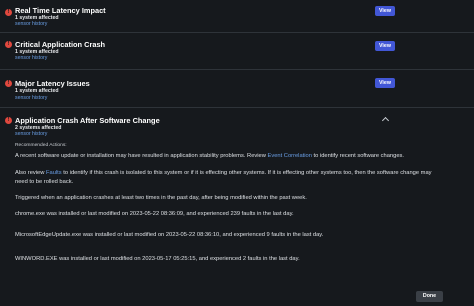  Describe the element at coordinates (41, 145) in the screenshot. I see `recommended-actions-label: Recommended Actions:` at that location.